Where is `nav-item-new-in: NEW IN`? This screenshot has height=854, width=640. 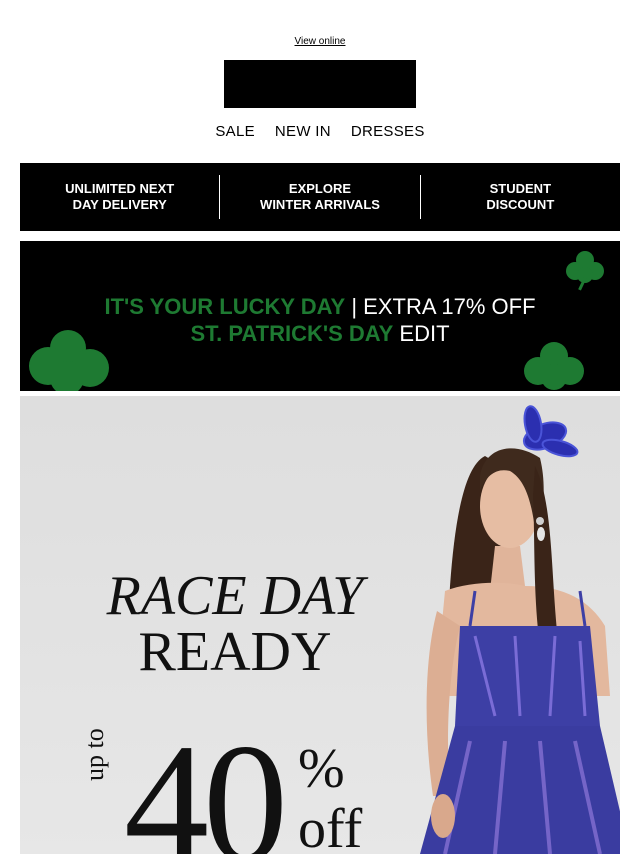 nav-item-new-in: NEW IN is located at coordinates (303, 131).